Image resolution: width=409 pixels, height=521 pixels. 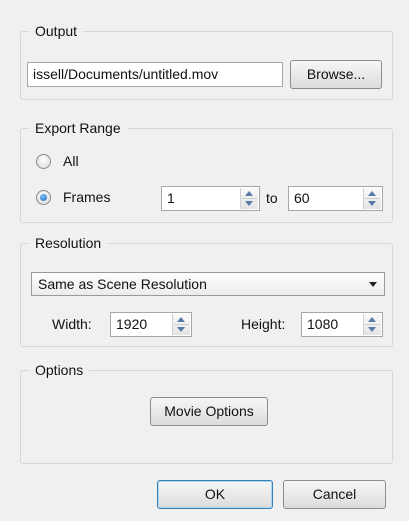 I want to click on cancel-button: Cancel, so click(x=334, y=494).